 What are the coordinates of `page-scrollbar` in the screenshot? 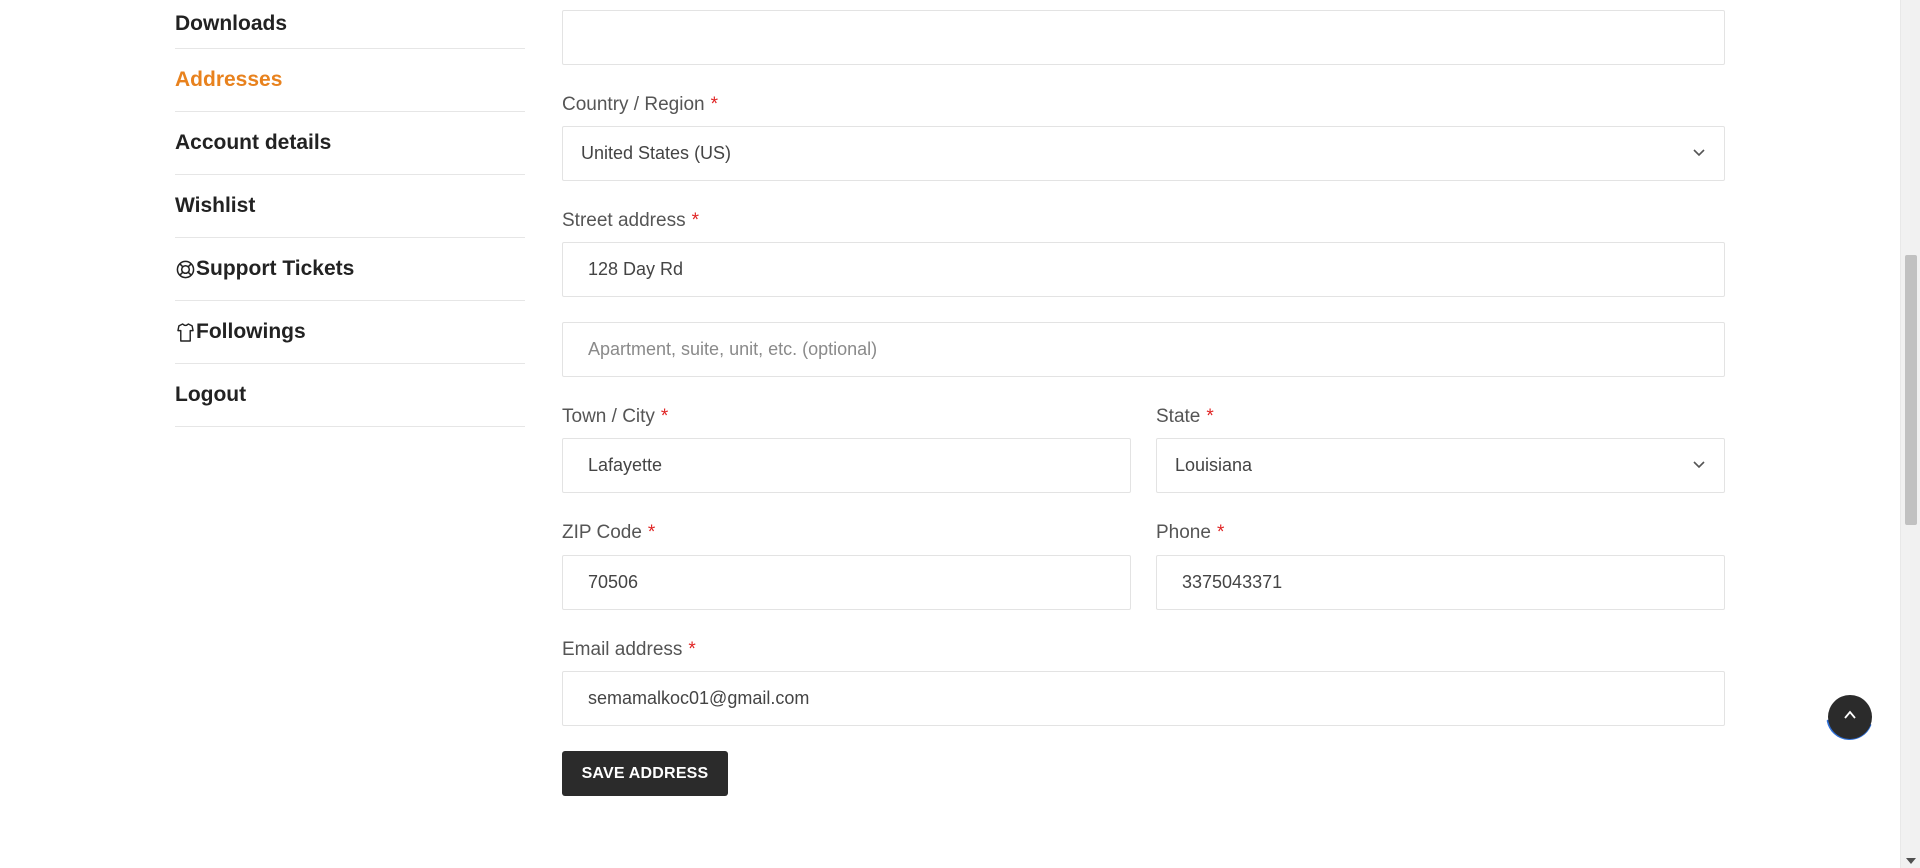 It's located at (1910, 434).